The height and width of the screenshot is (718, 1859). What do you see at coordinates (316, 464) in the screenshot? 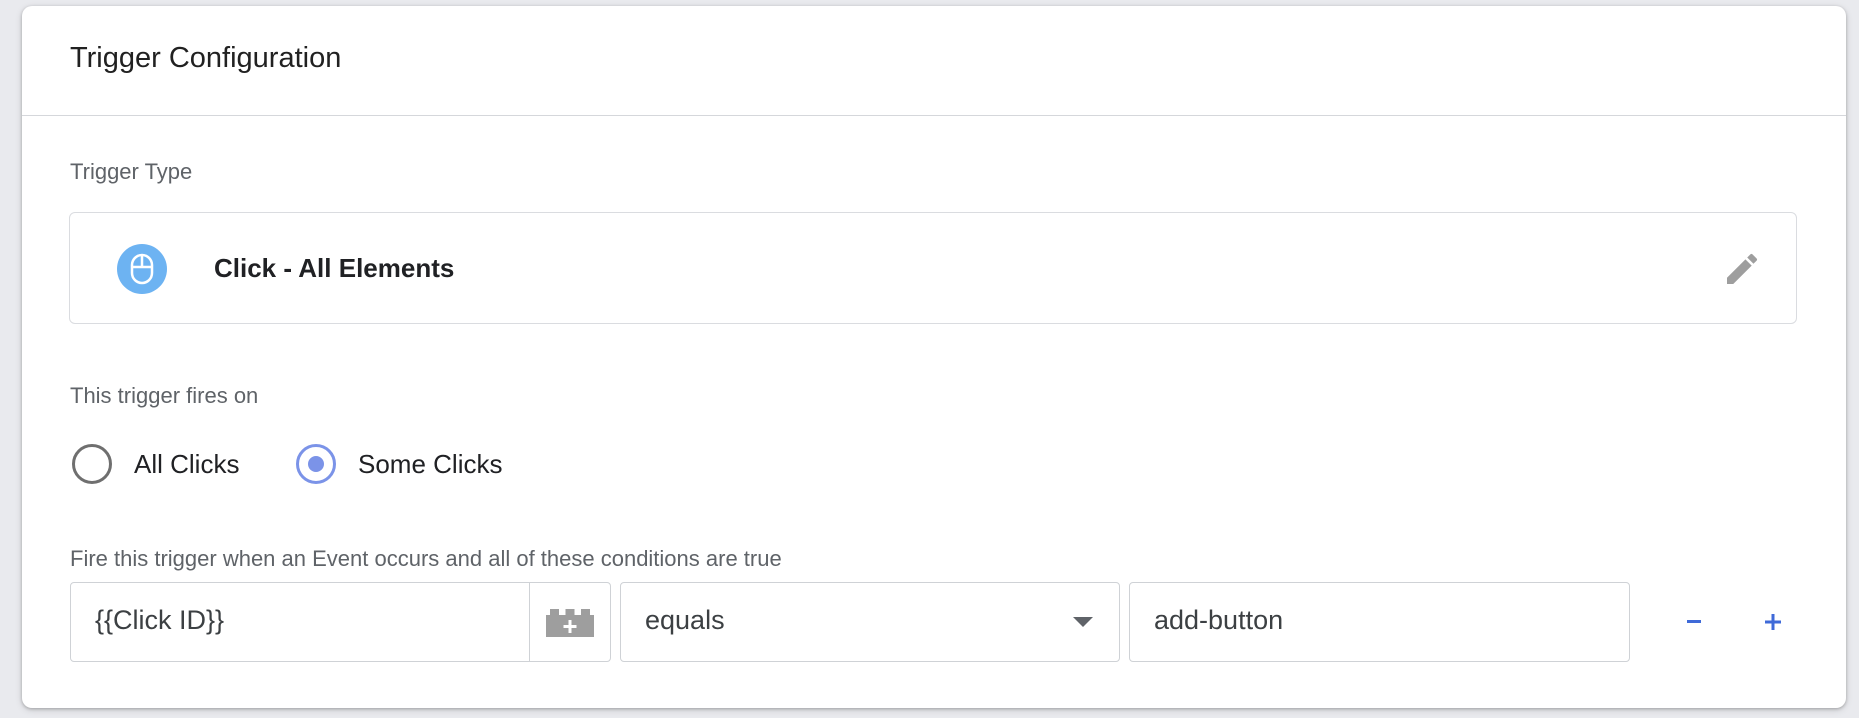
I see `radio-button-selected` at bounding box center [316, 464].